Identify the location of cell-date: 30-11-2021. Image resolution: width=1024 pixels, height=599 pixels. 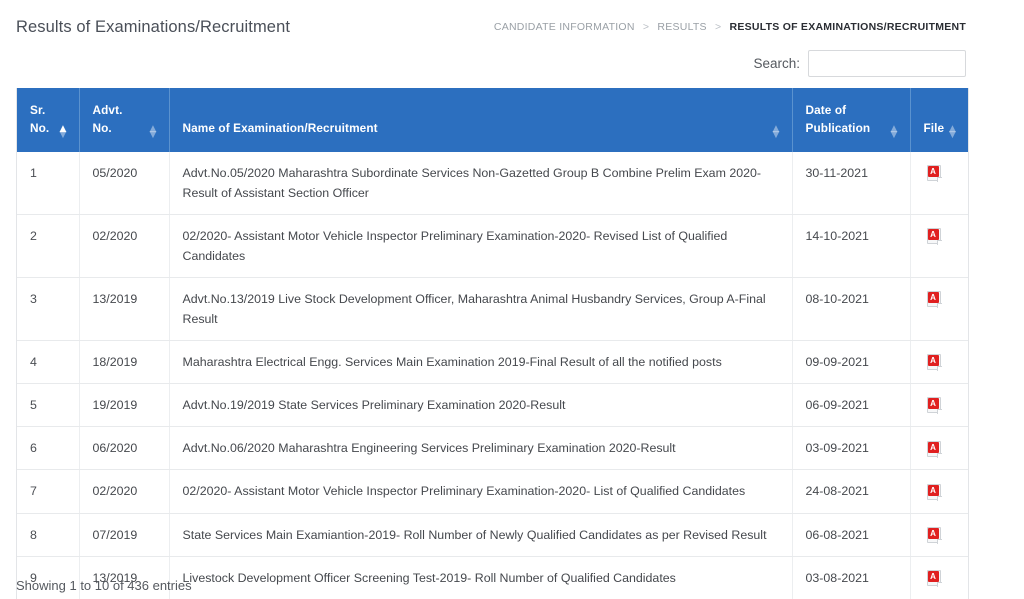
(851, 183).